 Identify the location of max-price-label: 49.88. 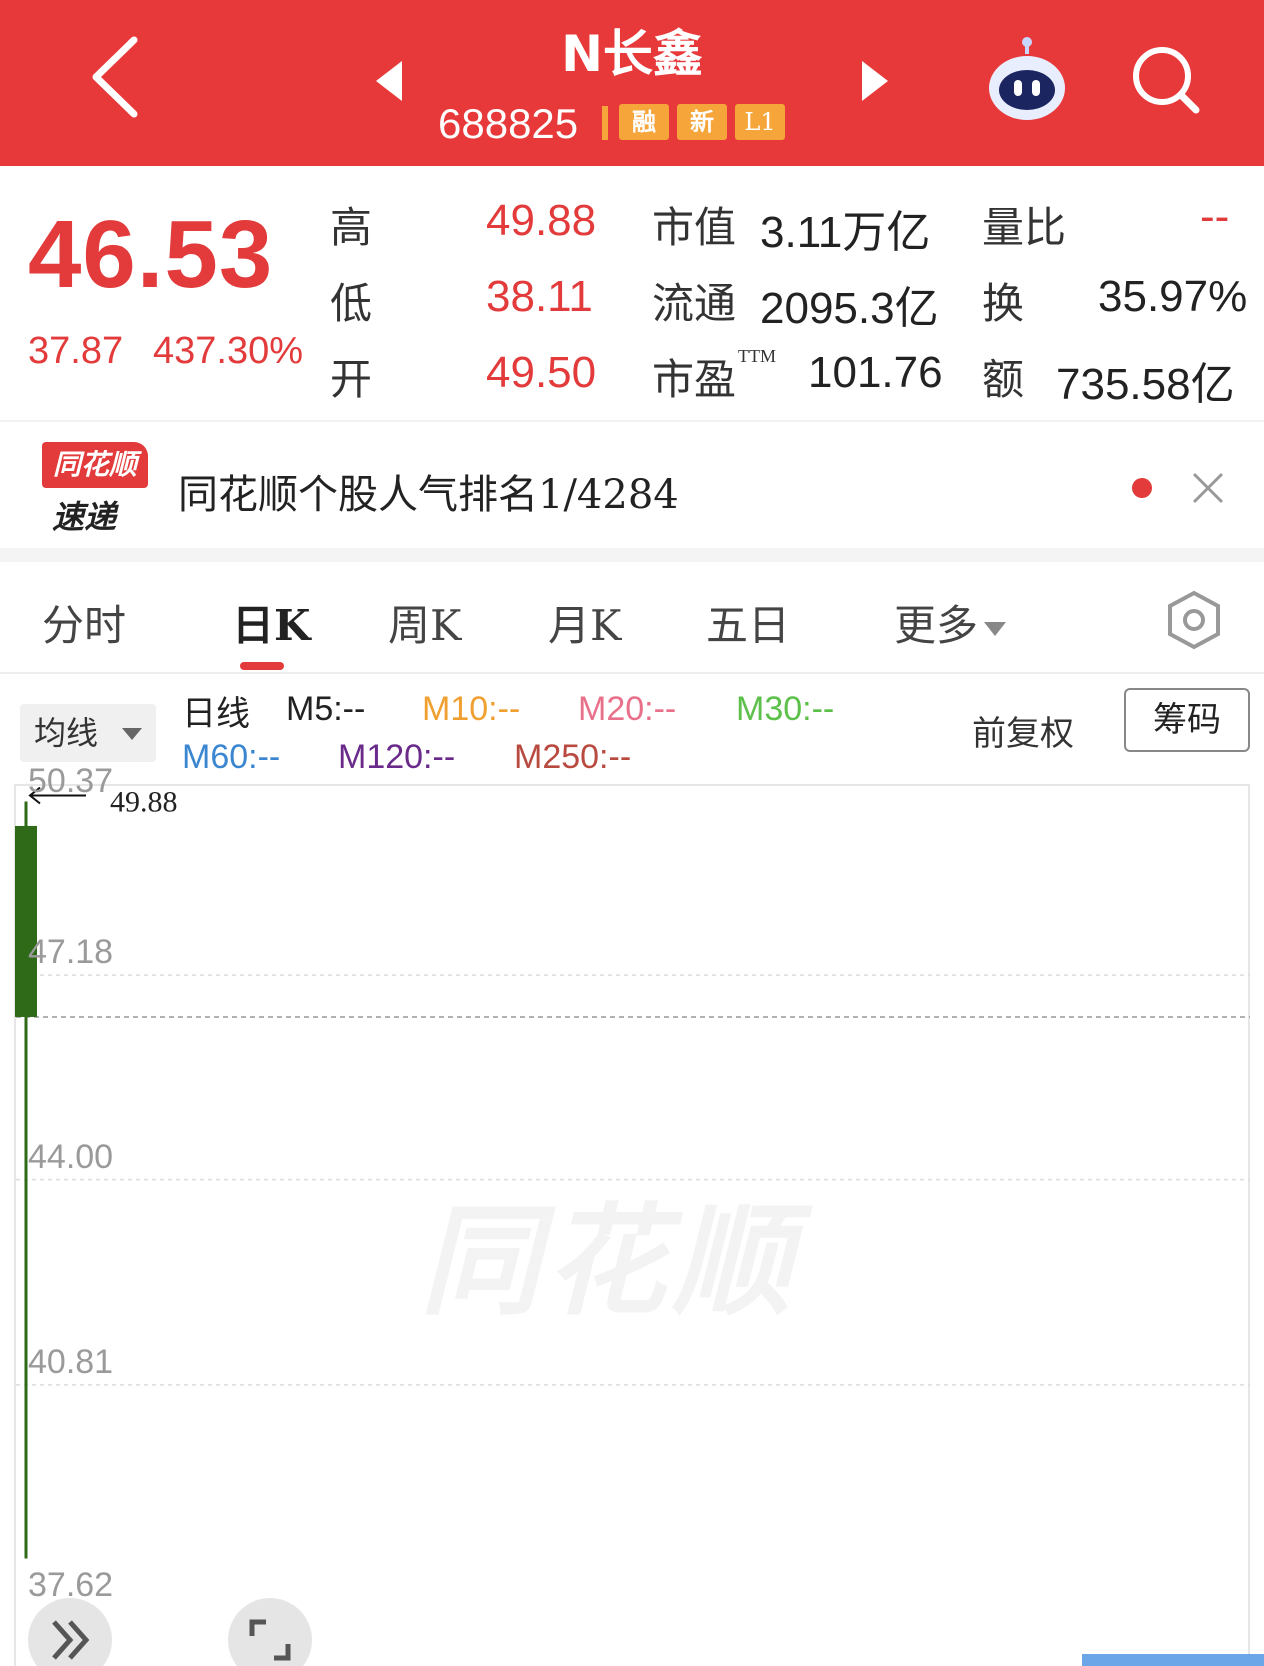
(144, 802).